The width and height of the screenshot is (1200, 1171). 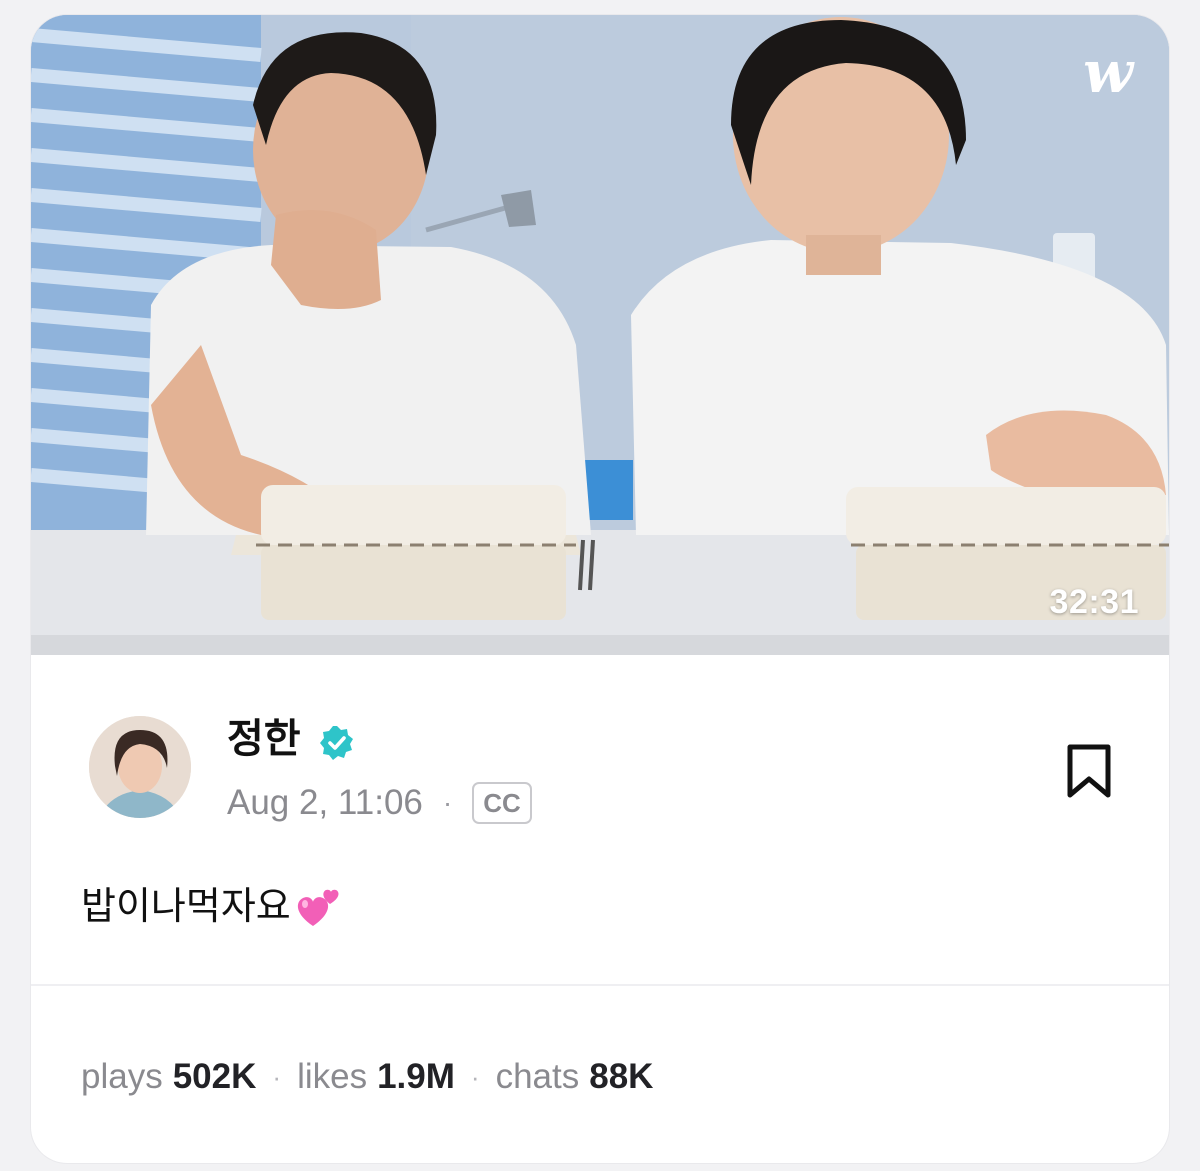 I want to click on post-stats: plays 502K · likes 1.9M · chats 88K, so click(x=367, y=1077).